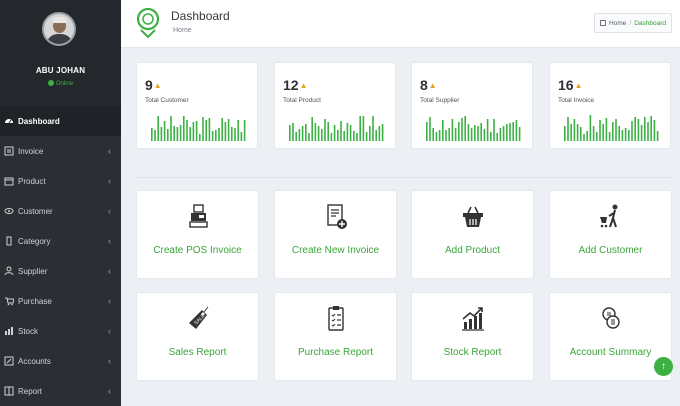  I want to click on stat-value: 8▲, so click(428, 85).